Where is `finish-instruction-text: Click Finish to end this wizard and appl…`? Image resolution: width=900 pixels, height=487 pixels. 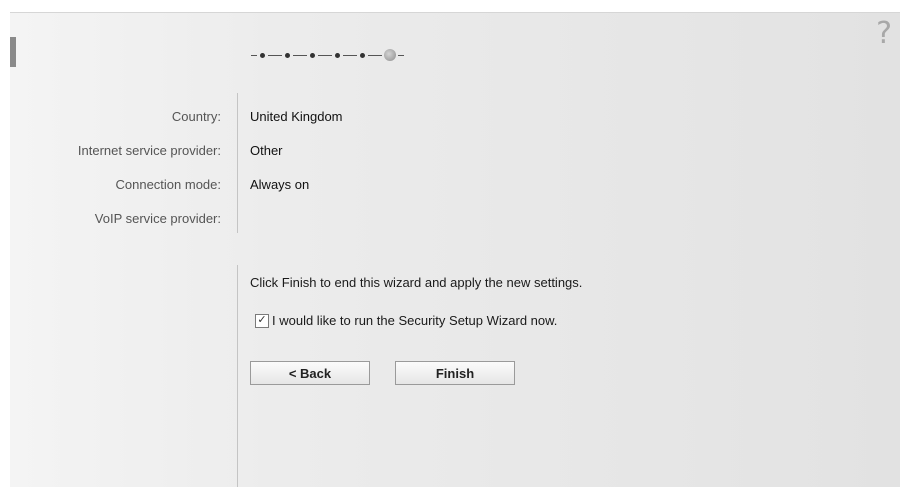 finish-instruction-text: Click Finish to end this wizard and appl… is located at coordinates (416, 282).